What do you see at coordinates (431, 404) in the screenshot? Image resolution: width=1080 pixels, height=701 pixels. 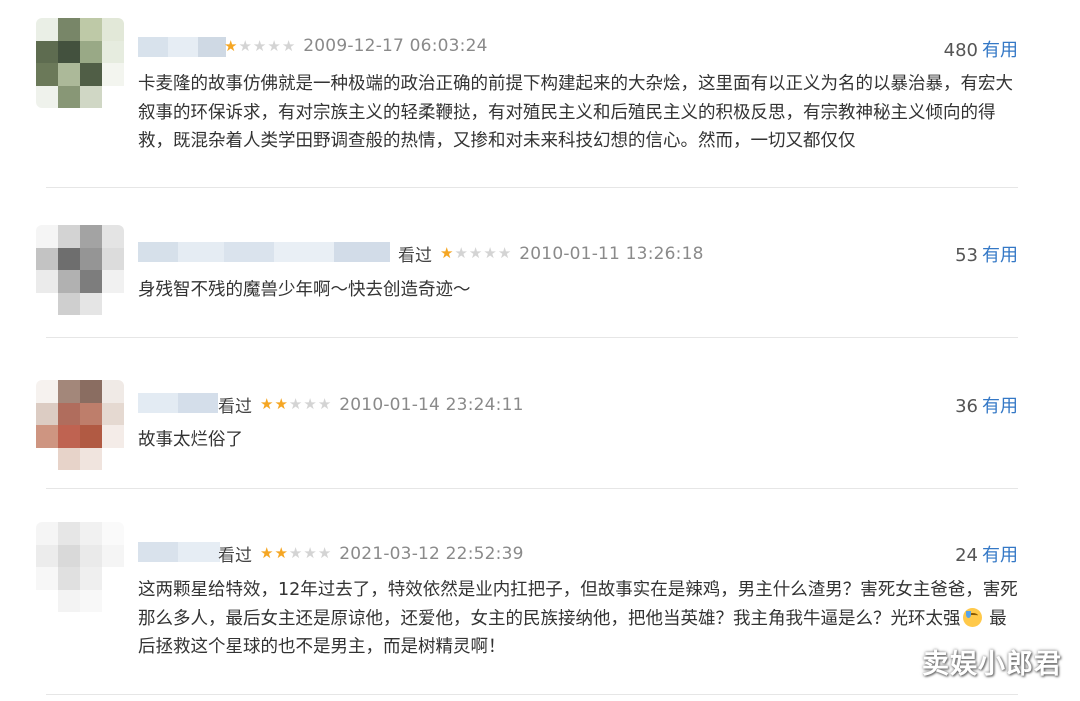 I see `review-date: 2010-01-14 23:24:11` at bounding box center [431, 404].